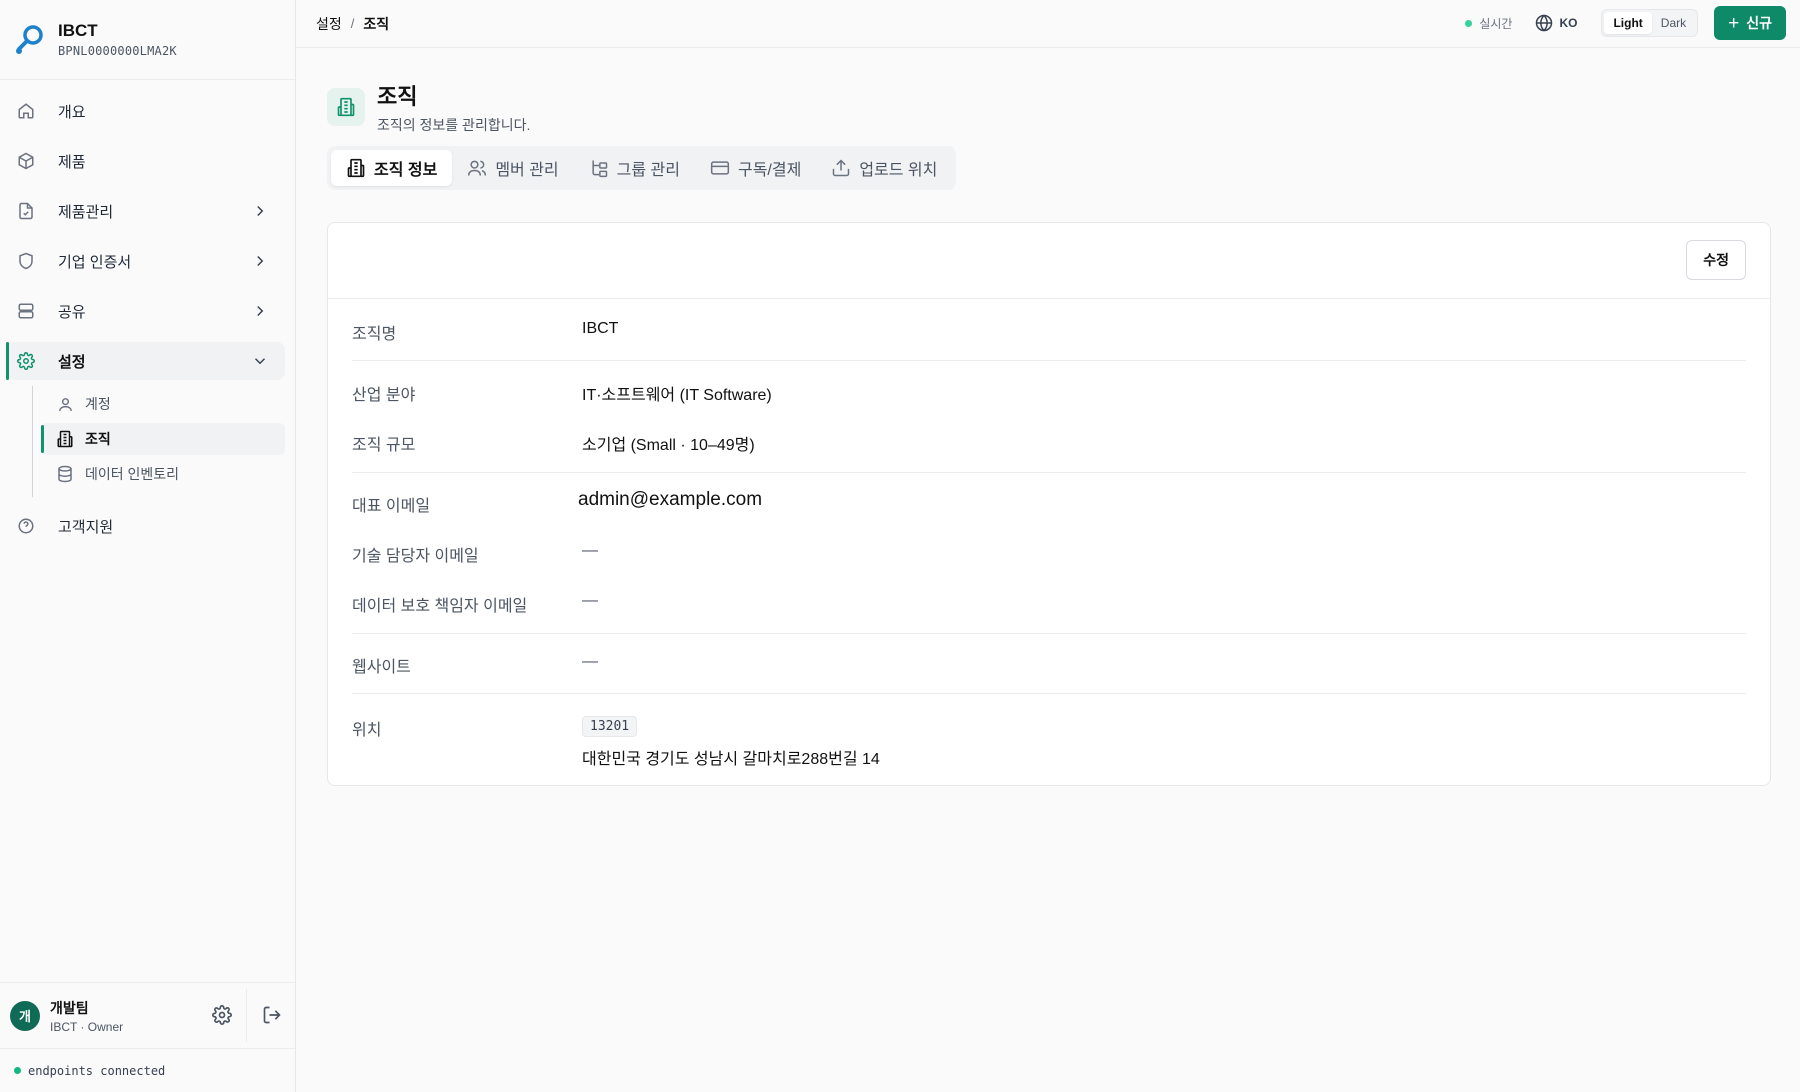 Image resolution: width=1800 pixels, height=1092 pixels. I want to click on field-value: 소기업 (Small · 10–49명), so click(668, 445).